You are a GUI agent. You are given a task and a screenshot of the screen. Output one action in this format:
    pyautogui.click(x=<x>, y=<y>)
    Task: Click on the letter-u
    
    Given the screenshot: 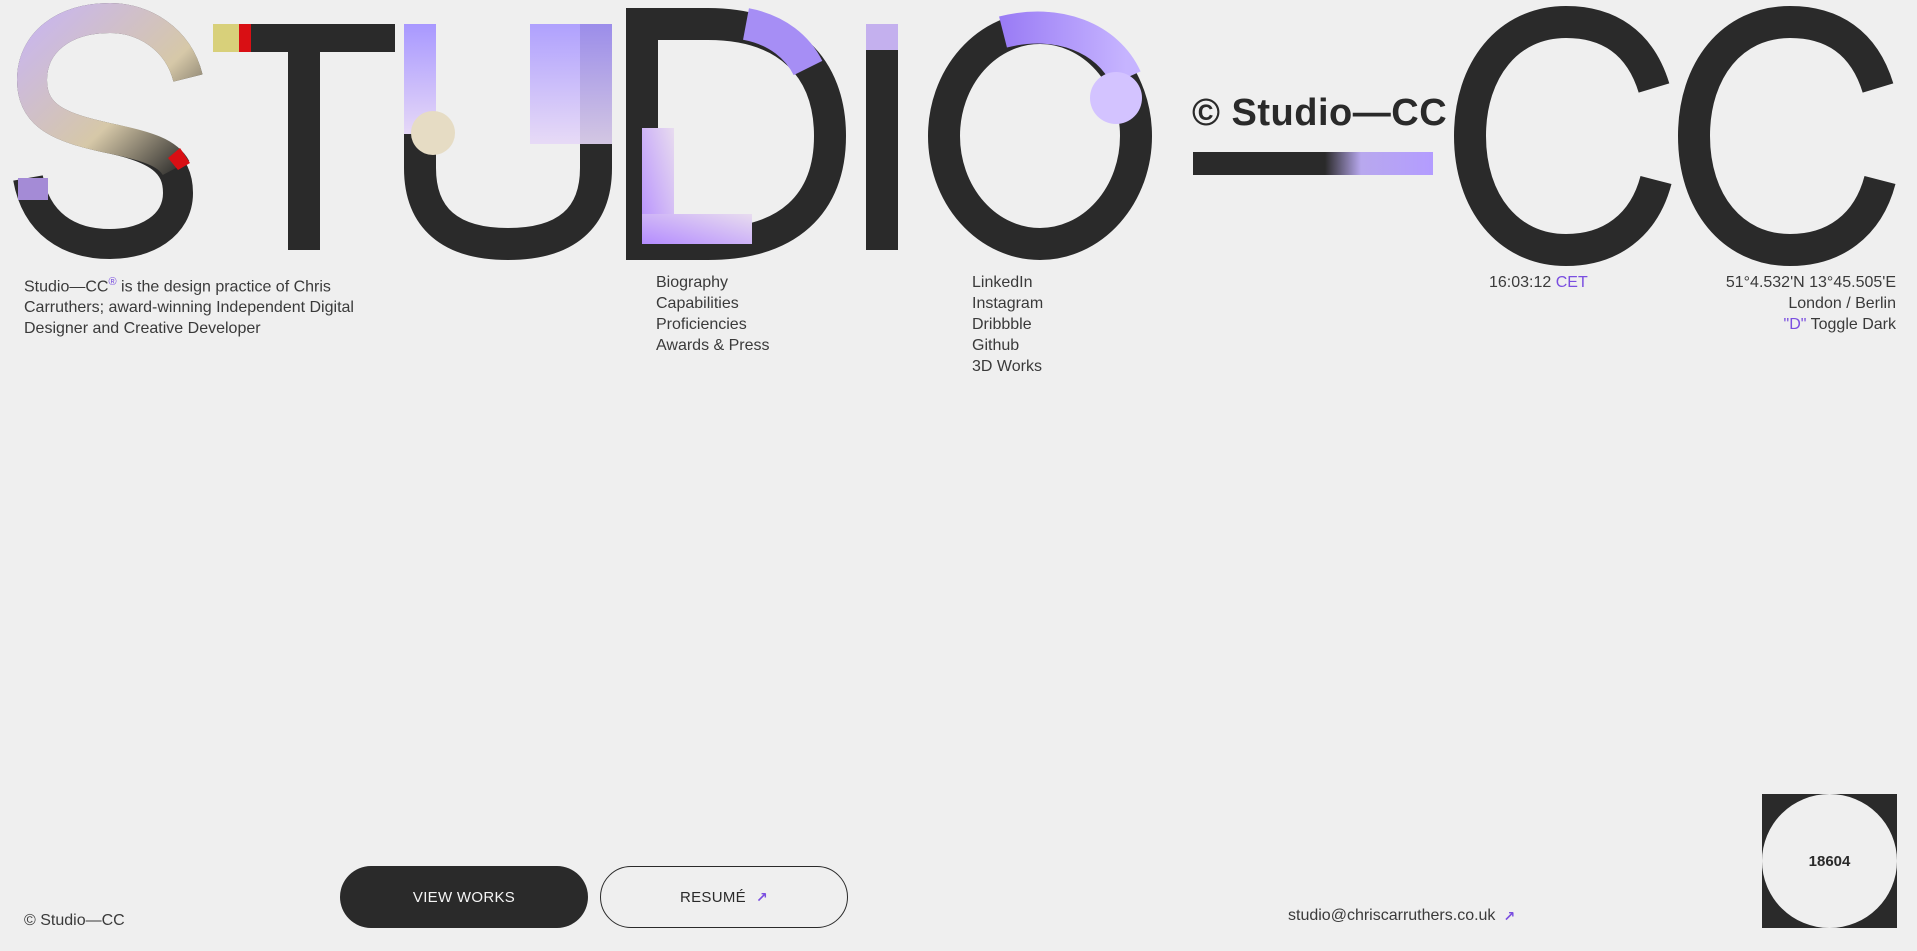 What is the action you would take?
    pyautogui.click(x=508, y=142)
    